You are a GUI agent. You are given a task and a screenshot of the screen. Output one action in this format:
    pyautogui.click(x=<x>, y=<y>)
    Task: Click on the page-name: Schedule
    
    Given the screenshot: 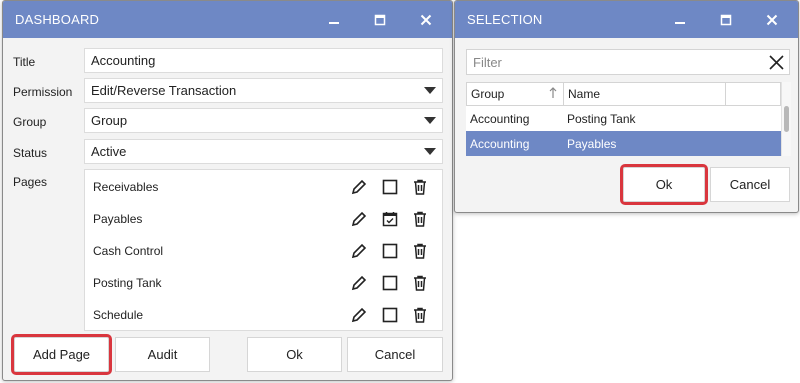 What is the action you would take?
    pyautogui.click(x=118, y=315)
    